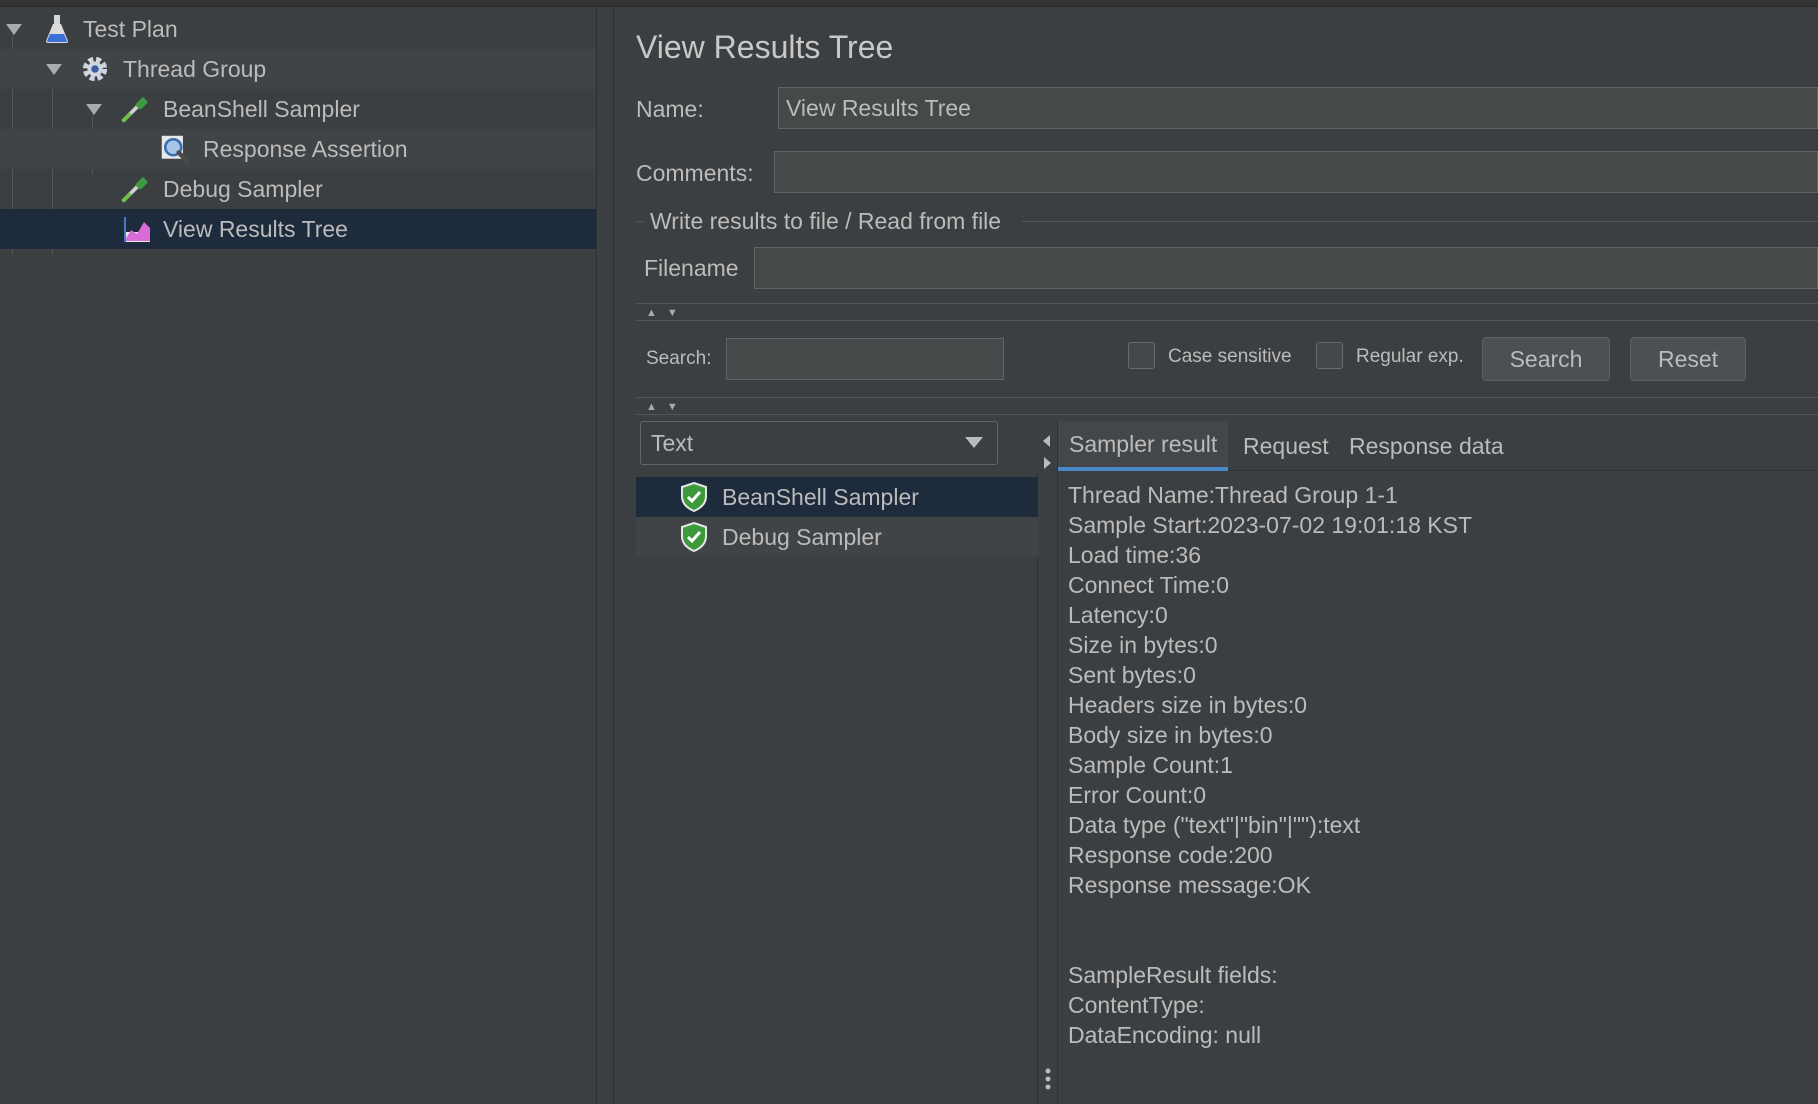 Image resolution: width=1818 pixels, height=1104 pixels. I want to click on search-input, so click(865, 359).